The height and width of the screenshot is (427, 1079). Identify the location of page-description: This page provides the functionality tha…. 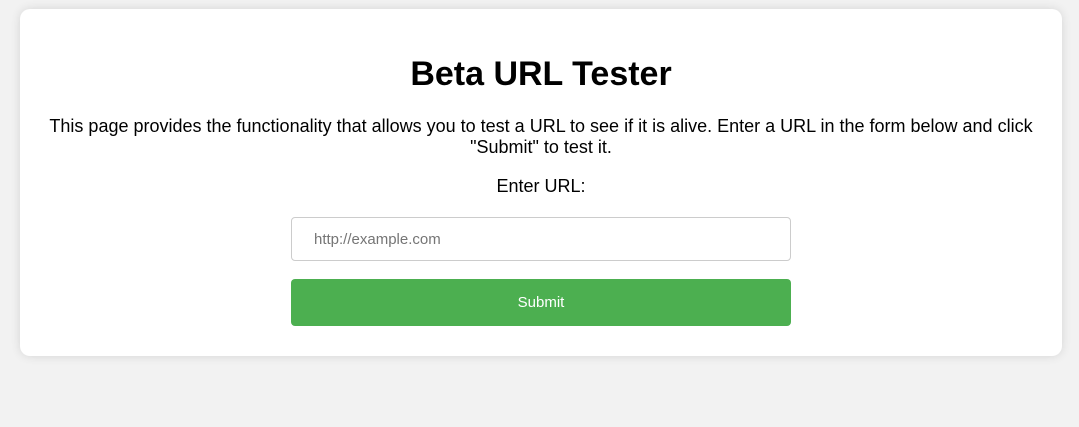
(541, 136).